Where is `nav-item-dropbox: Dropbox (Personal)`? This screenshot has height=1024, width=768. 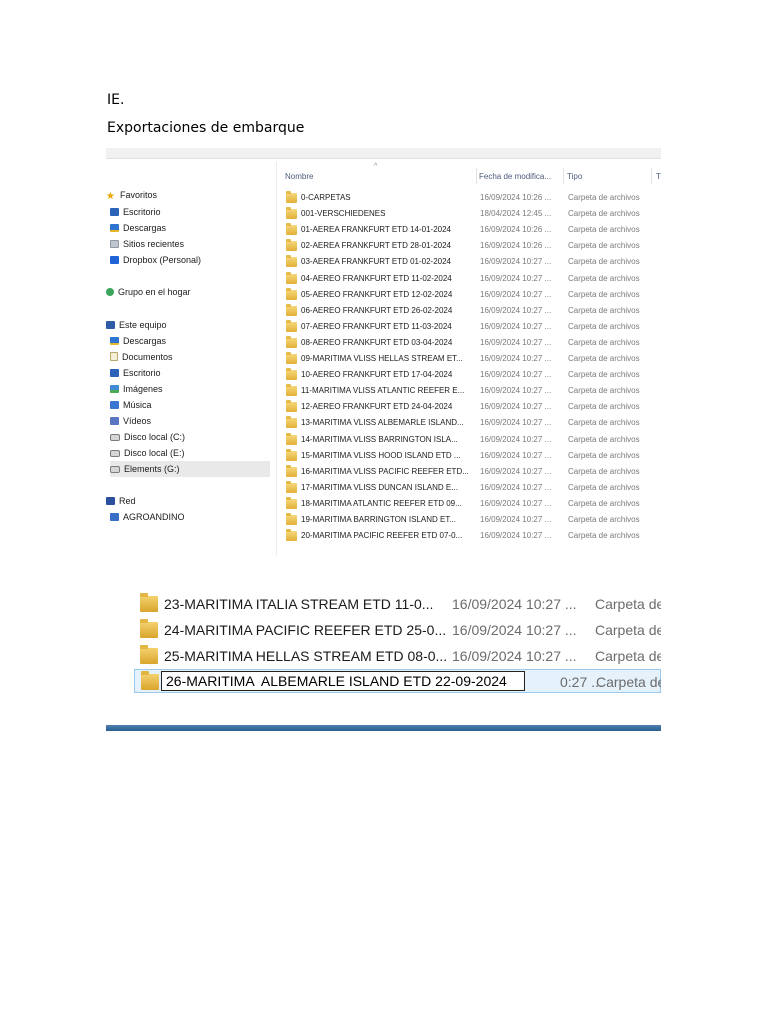 nav-item-dropbox: Dropbox (Personal) is located at coordinates (155, 260).